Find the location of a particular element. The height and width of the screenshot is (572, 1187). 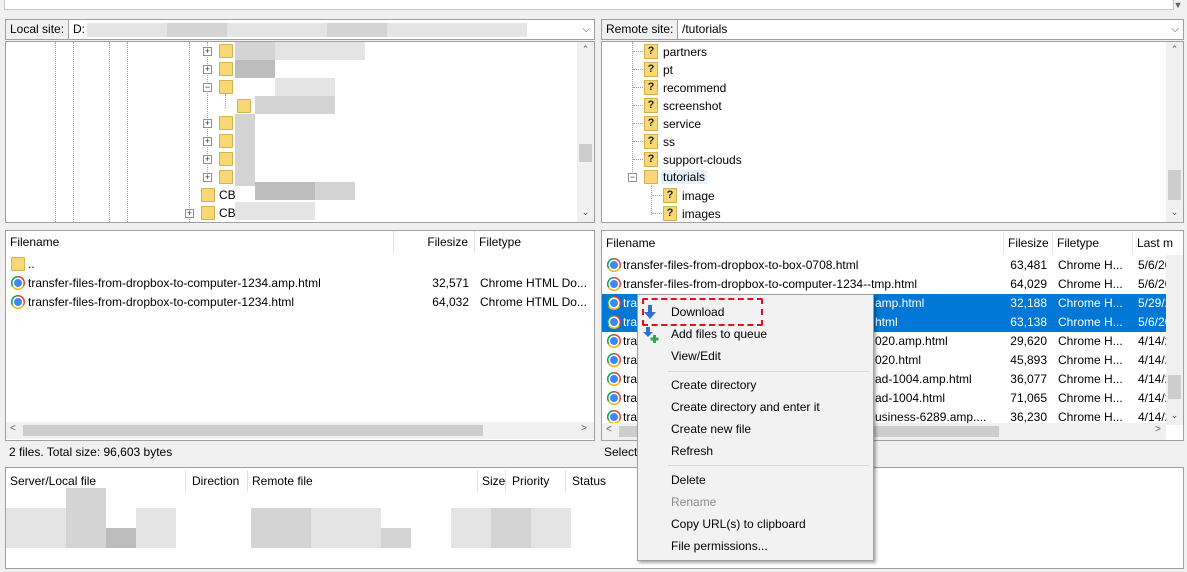

file-size: 63,138 is located at coordinates (1028, 322).